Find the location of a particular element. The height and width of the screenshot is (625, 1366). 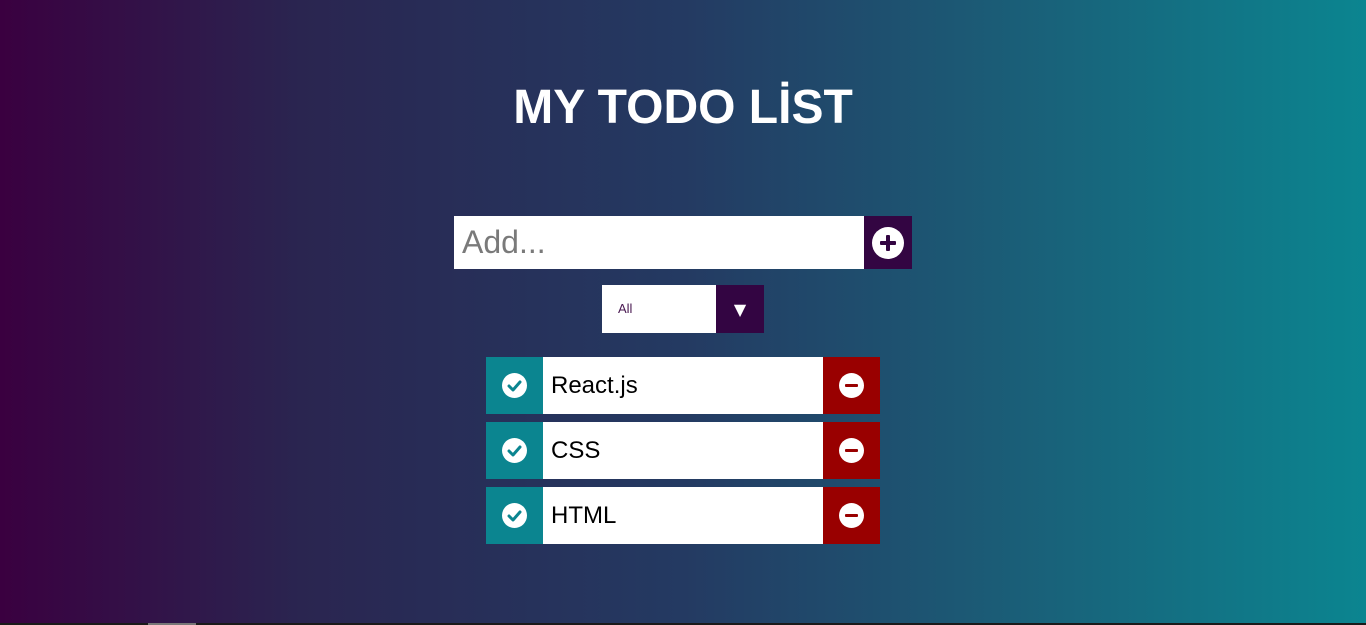

todo-item: HTML is located at coordinates (683, 515).